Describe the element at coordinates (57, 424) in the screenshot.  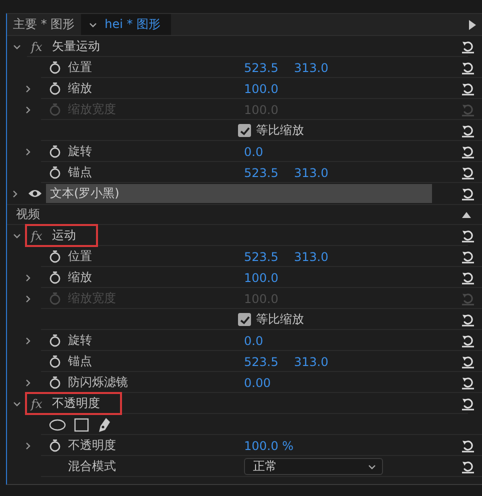
I see `ellipse-mask-icon` at that location.